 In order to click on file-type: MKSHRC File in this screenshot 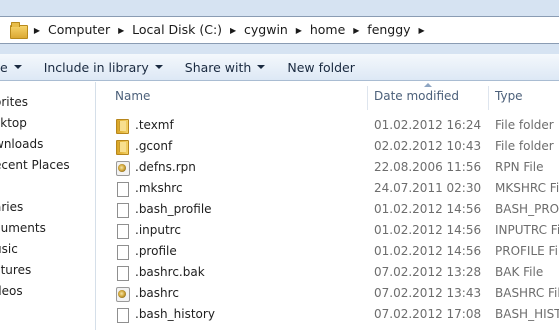, I will do `click(527, 188)`.